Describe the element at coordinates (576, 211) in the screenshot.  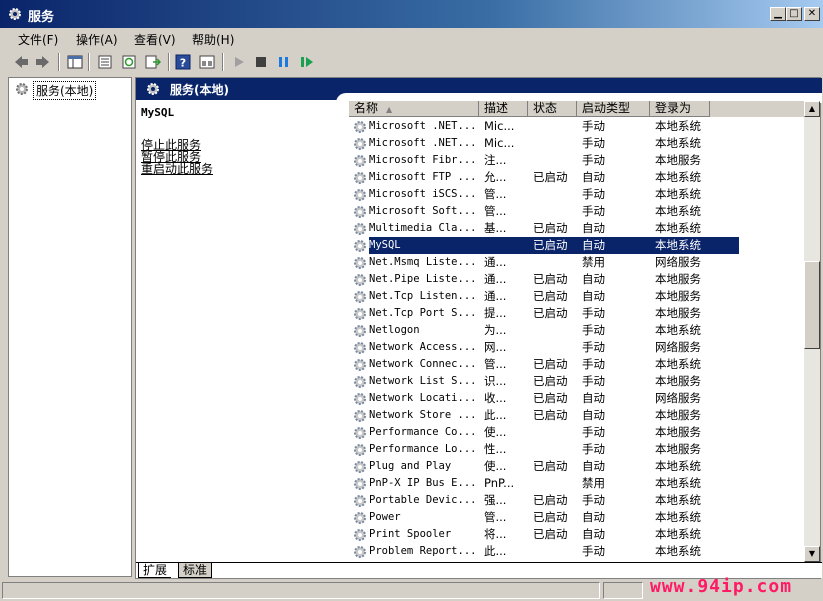
I see `table-row: Microsoft Soft... 管... 手动 本地系统` at that location.